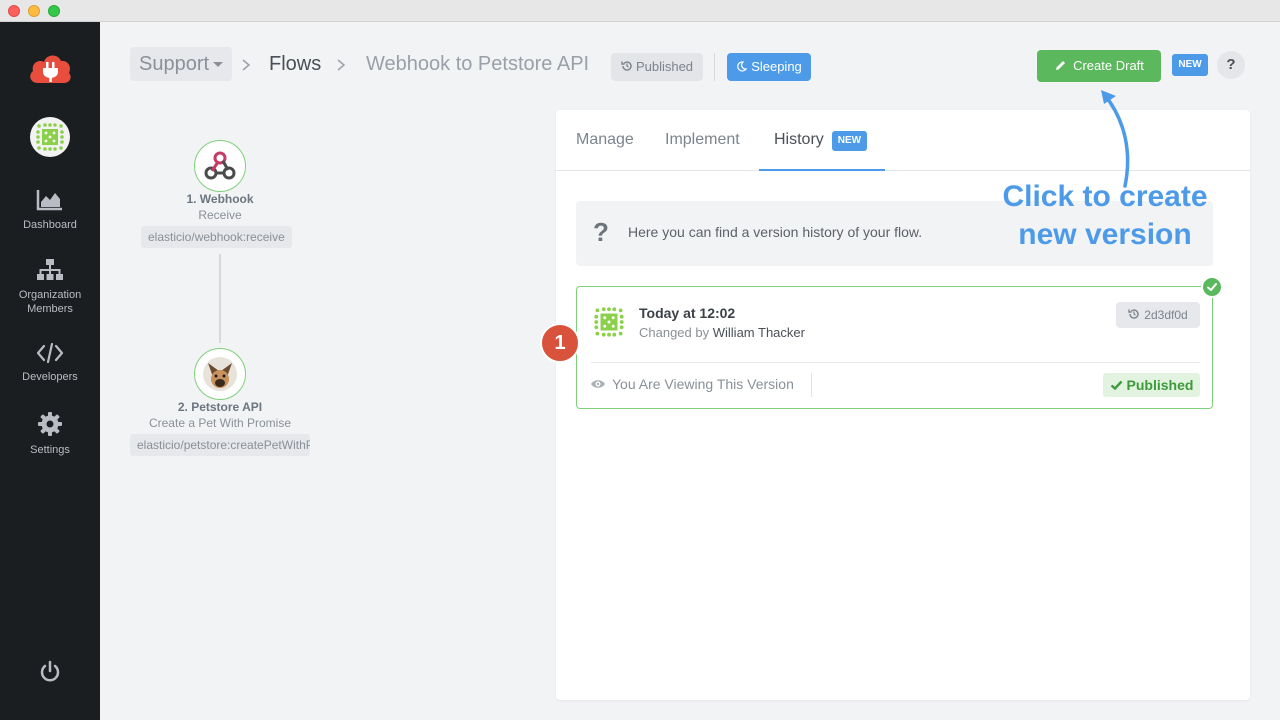 The width and height of the screenshot is (1280, 720). Describe the element at coordinates (609, 322) in the screenshot. I see `version-author-avatar` at that location.